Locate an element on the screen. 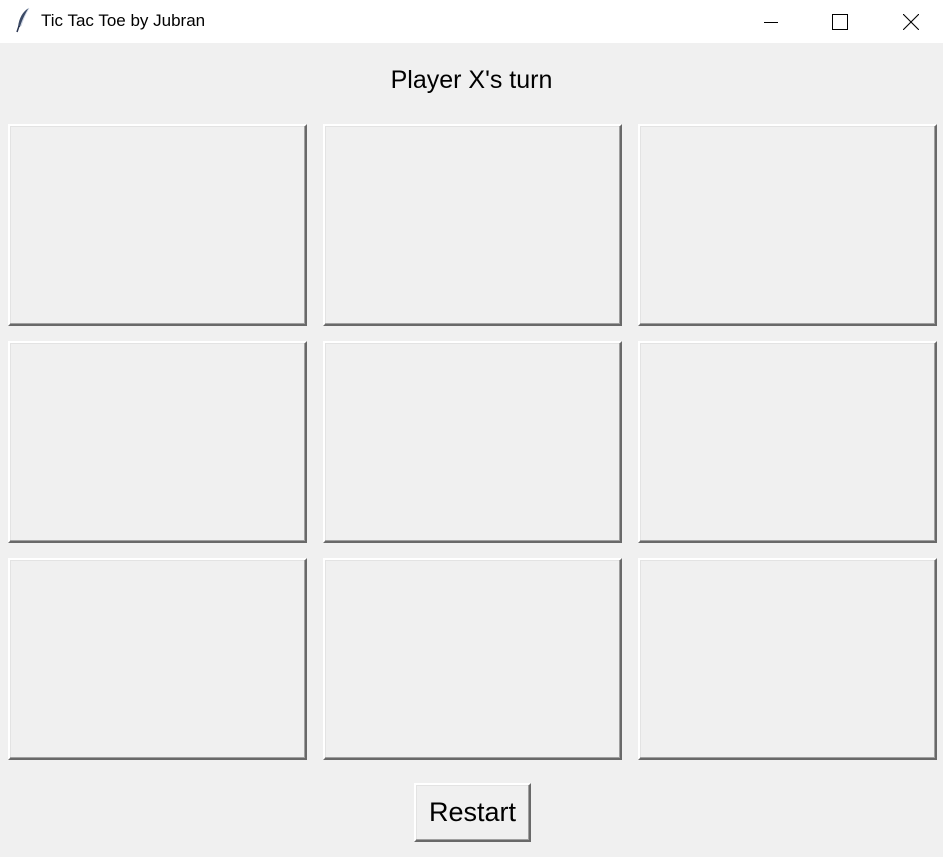 The width and height of the screenshot is (943, 857). maximize-icon is located at coordinates (840, 21).